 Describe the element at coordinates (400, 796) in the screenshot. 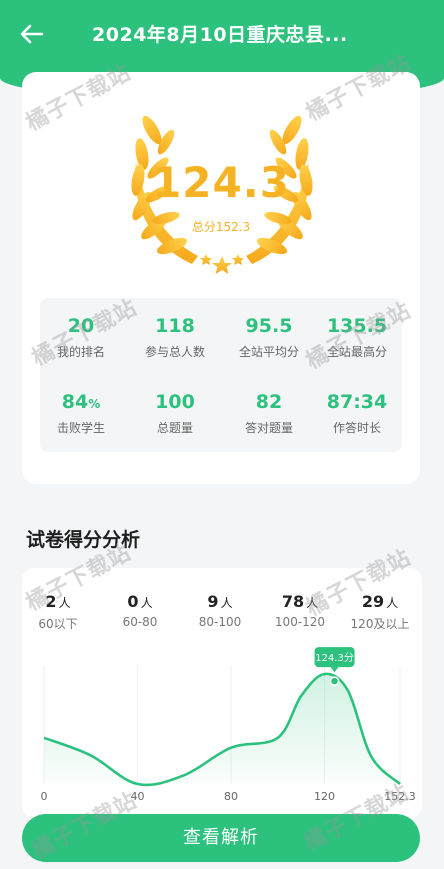

I see `x-tick-label: 152.3` at that location.